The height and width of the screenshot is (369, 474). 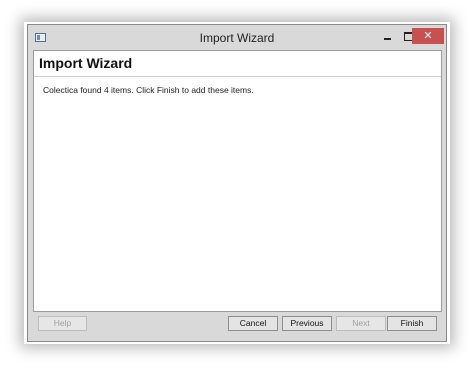 I want to click on minimize-button, so click(x=388, y=36).